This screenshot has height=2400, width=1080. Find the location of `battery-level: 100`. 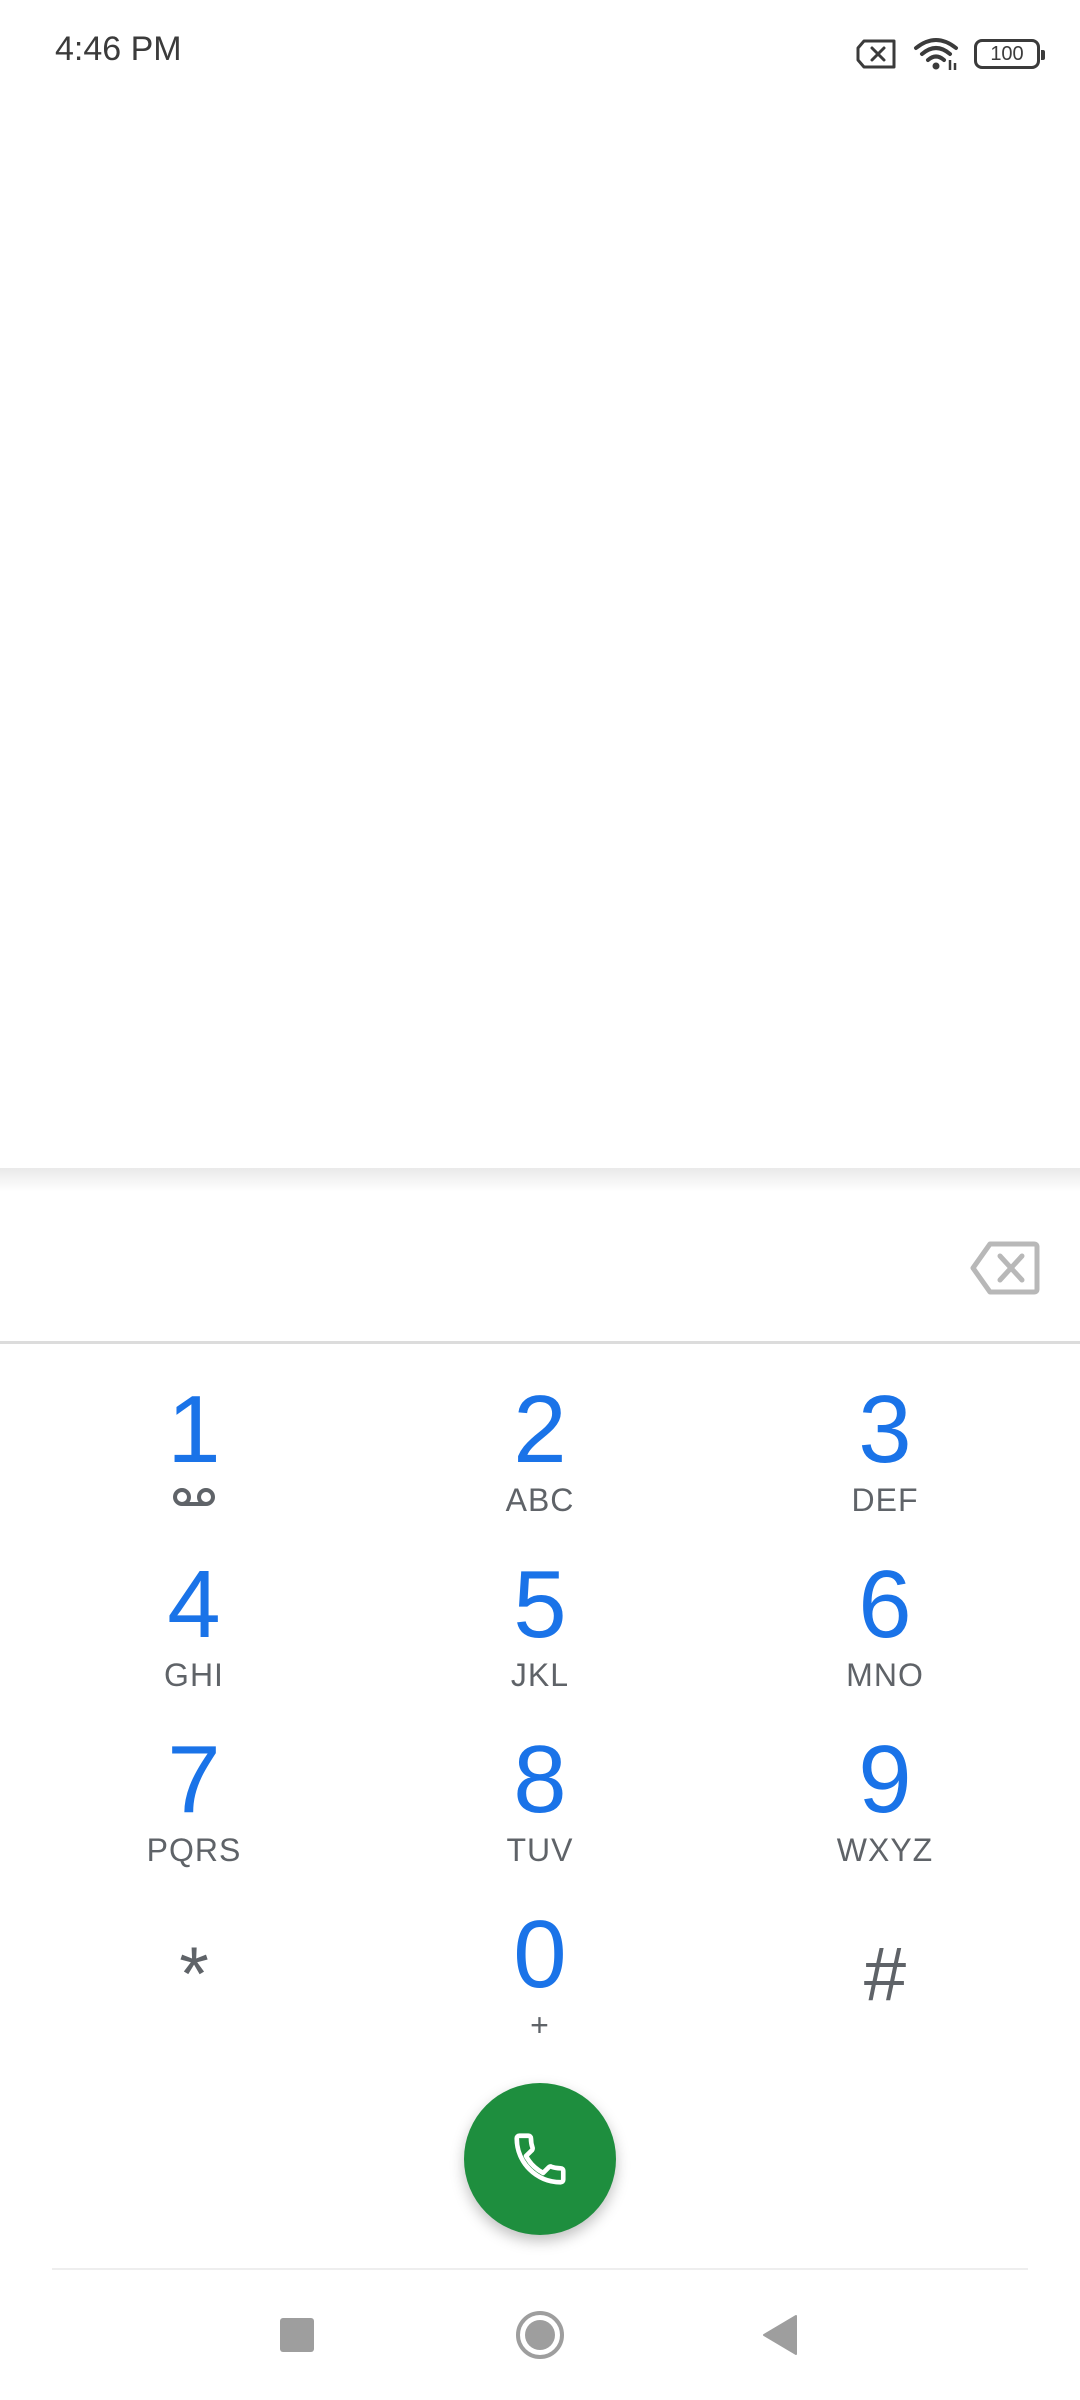

battery-level: 100 is located at coordinates (1007, 53).